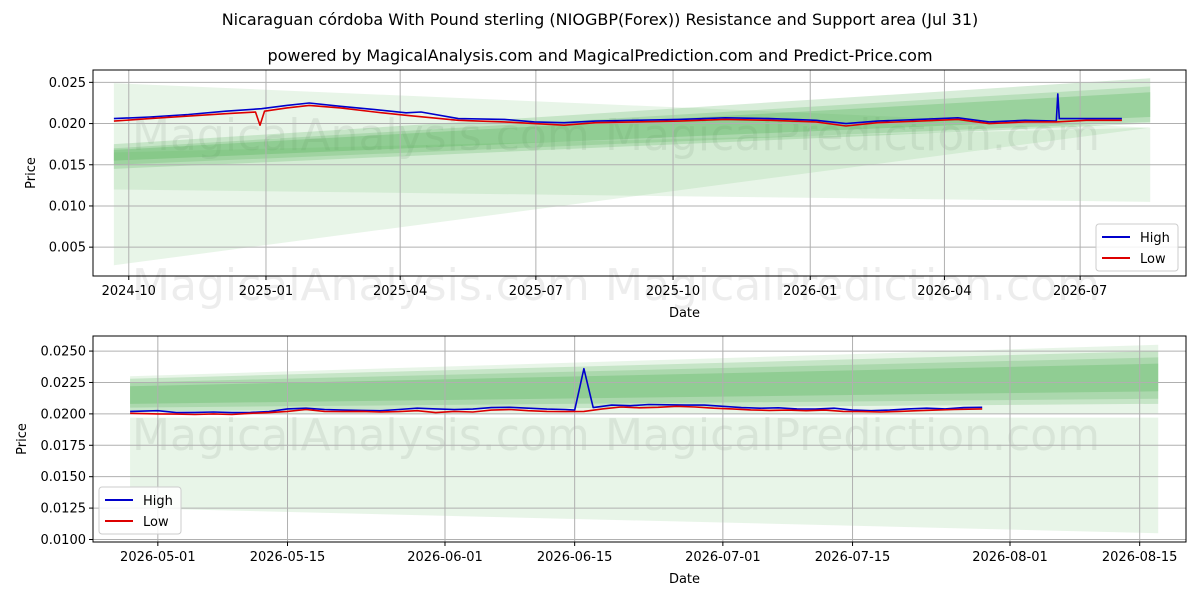 The width and height of the screenshot is (1200, 600). Describe the element at coordinates (400, 291) in the screenshot. I see `x-tick-label: 2025-04` at that location.